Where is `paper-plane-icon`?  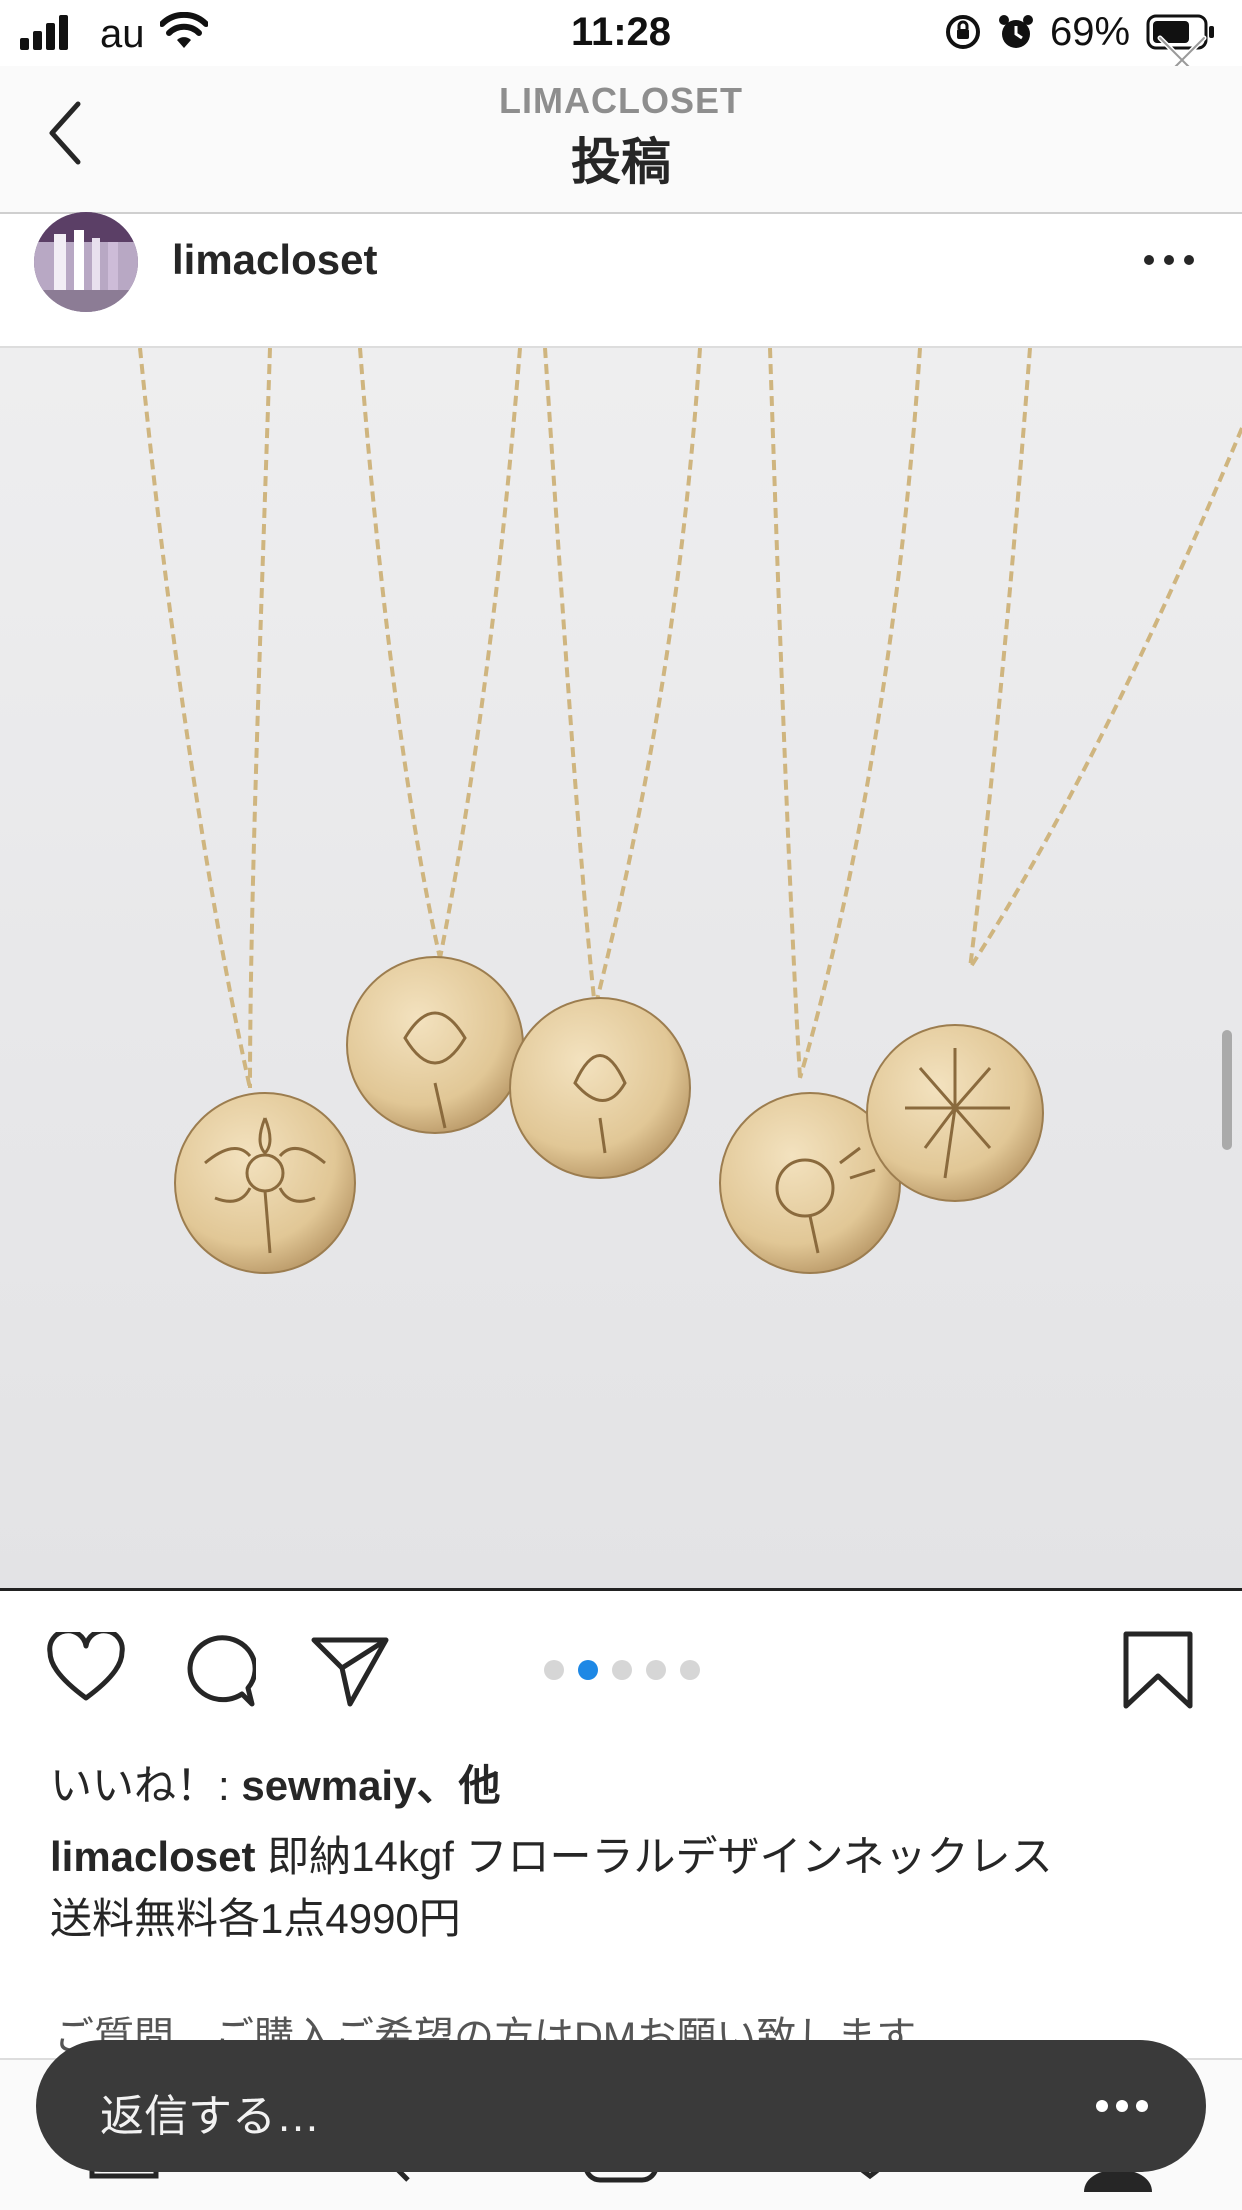
paper-plane-icon is located at coordinates (350, 1671).